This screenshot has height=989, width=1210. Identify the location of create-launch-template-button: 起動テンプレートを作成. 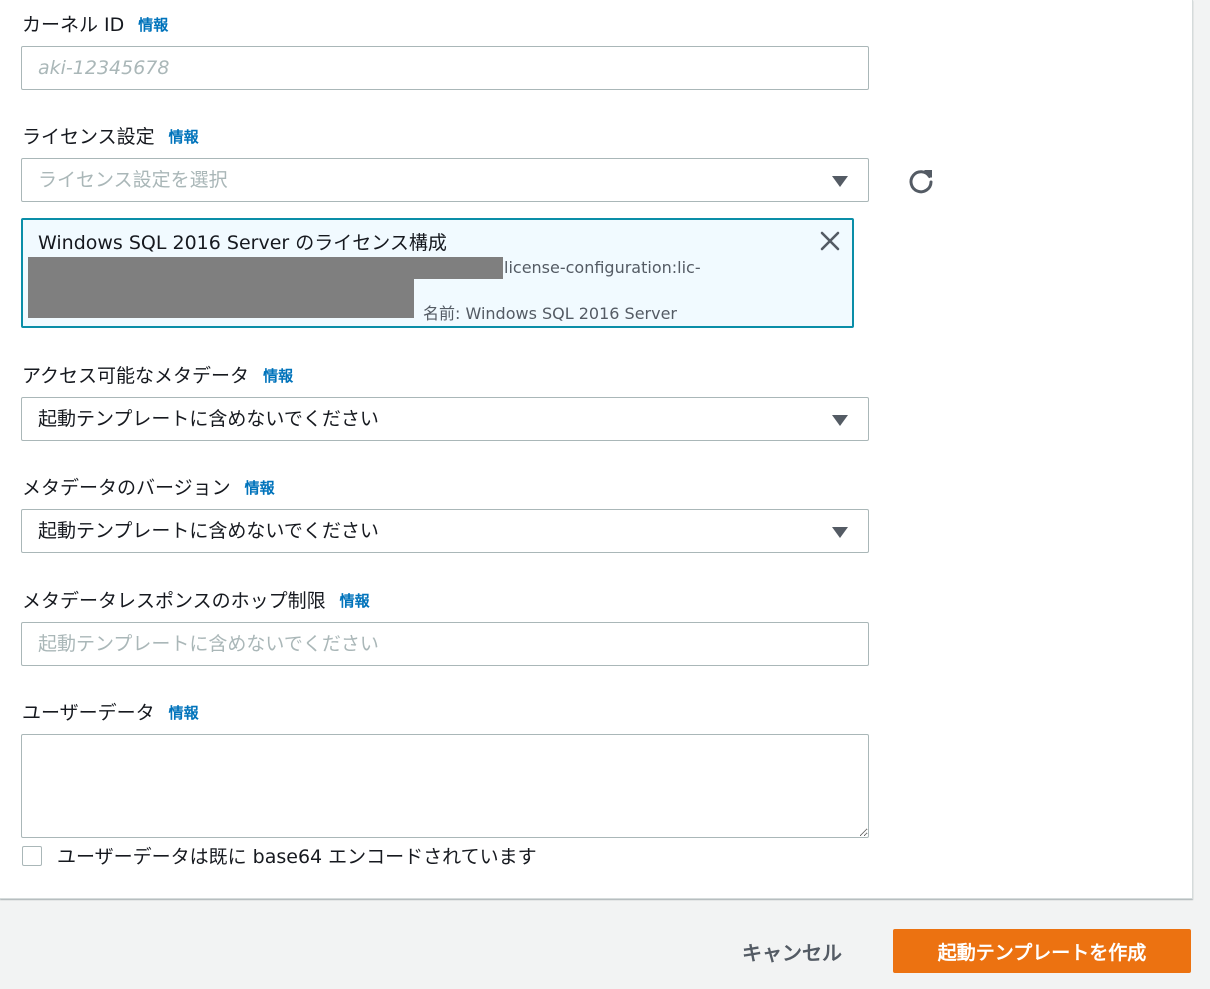
(1042, 951).